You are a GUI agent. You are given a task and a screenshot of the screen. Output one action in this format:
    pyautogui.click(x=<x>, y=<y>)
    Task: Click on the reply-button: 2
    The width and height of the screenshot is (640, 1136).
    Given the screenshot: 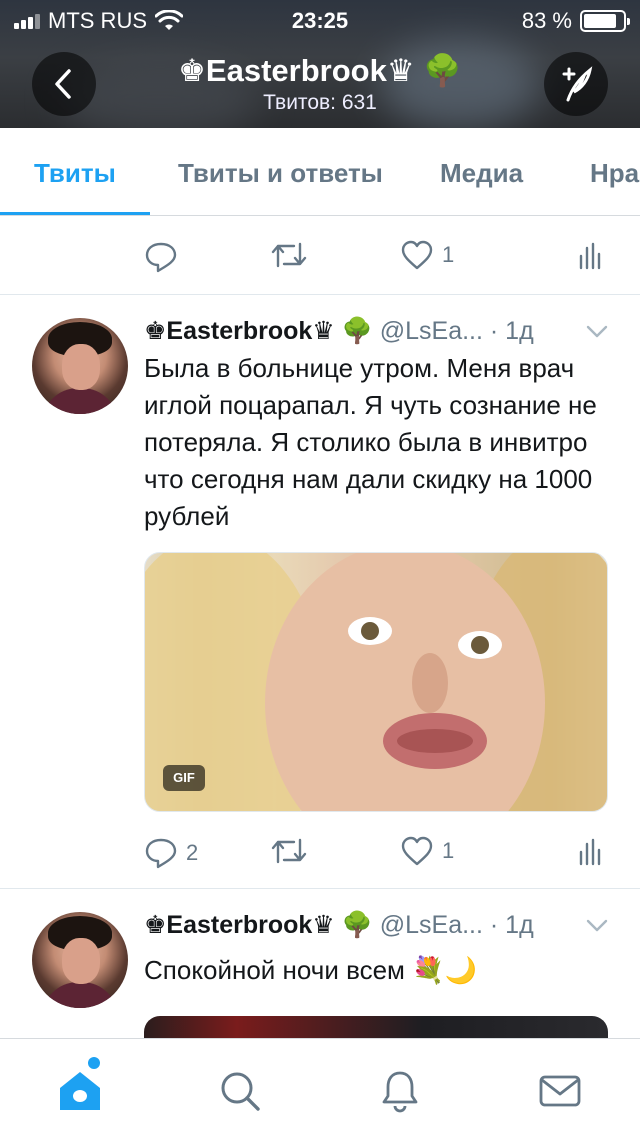 What is the action you would take?
    pyautogui.click(x=171, y=853)
    